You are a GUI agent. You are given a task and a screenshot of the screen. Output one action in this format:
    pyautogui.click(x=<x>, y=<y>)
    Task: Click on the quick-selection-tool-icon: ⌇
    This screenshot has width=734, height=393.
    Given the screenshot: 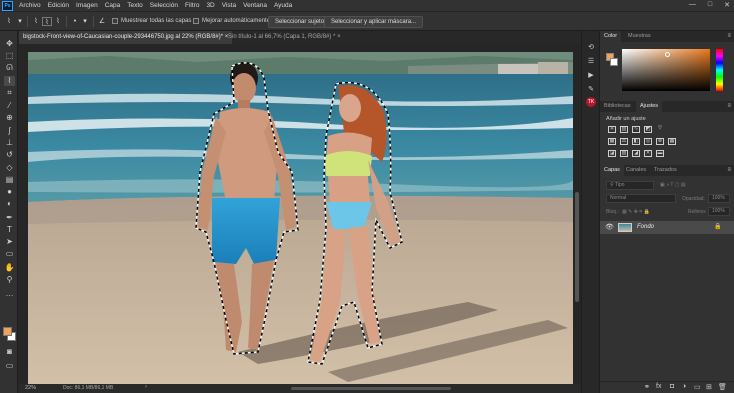 What is the action you would take?
    pyautogui.click(x=9, y=21)
    